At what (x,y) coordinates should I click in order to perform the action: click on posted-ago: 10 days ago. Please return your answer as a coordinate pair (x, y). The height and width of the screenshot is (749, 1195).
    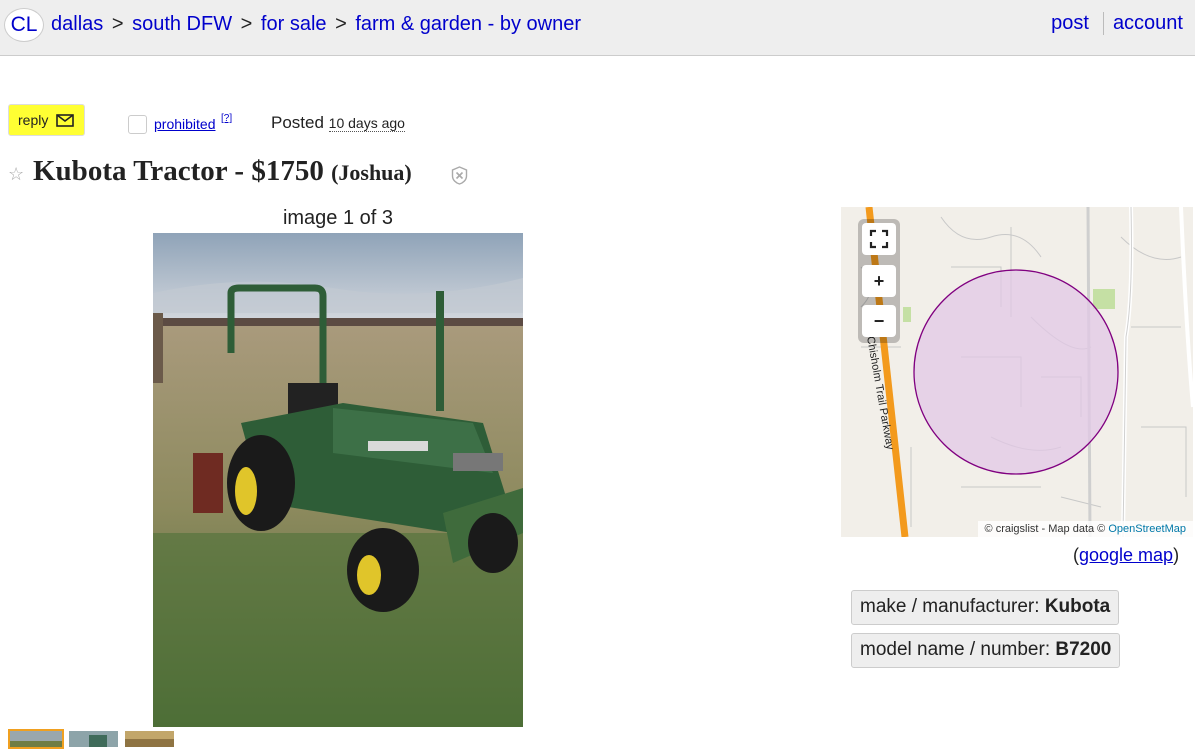
    Looking at the image, I should click on (366, 123).